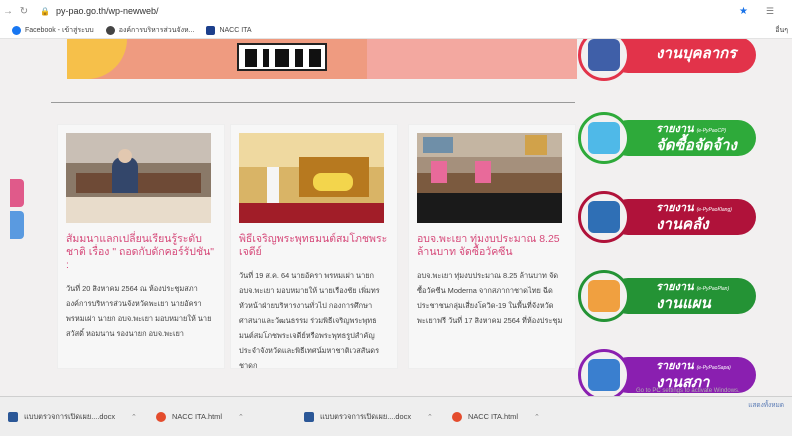 Image resolution: width=792 pixels, height=436 pixels. What do you see at coordinates (688, 391) in the screenshot?
I see `activation-watermark: Go to PC settings to activate Windows.` at bounding box center [688, 391].